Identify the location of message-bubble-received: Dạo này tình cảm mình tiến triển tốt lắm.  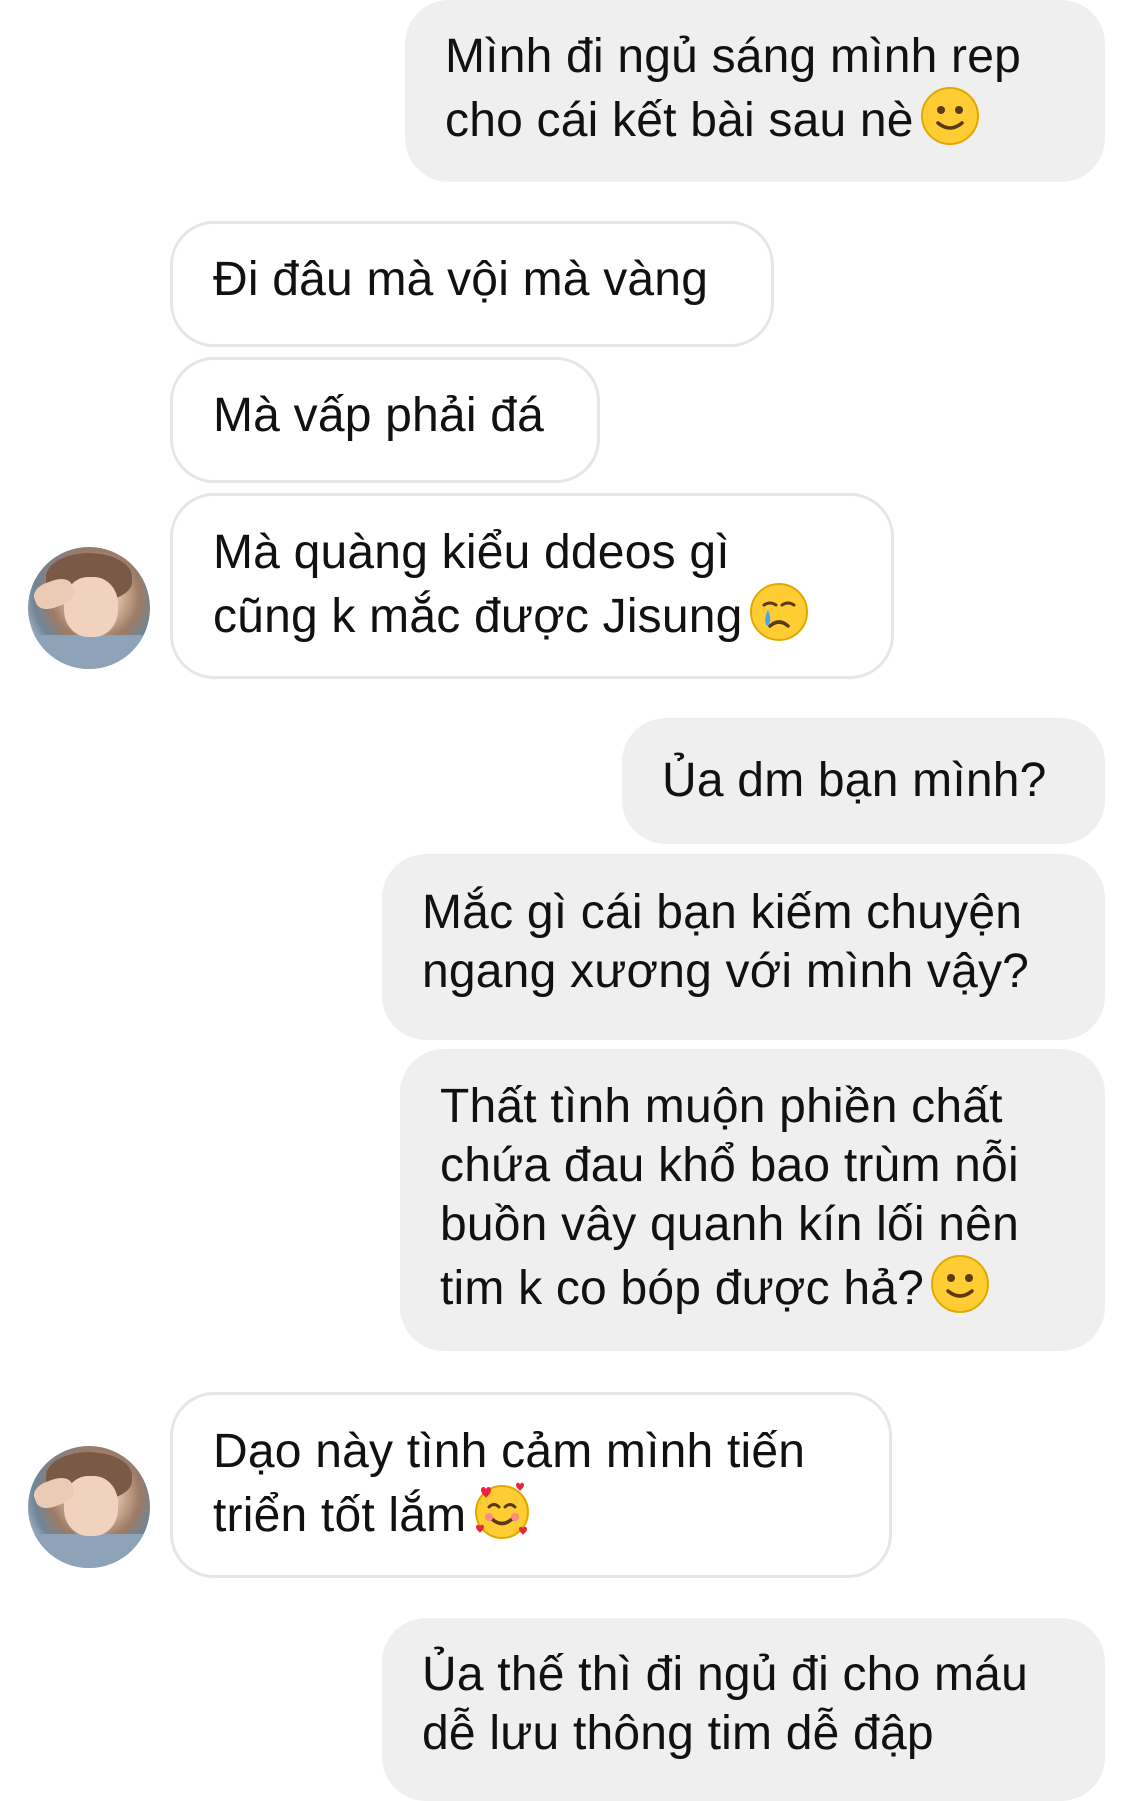
(531, 1485).